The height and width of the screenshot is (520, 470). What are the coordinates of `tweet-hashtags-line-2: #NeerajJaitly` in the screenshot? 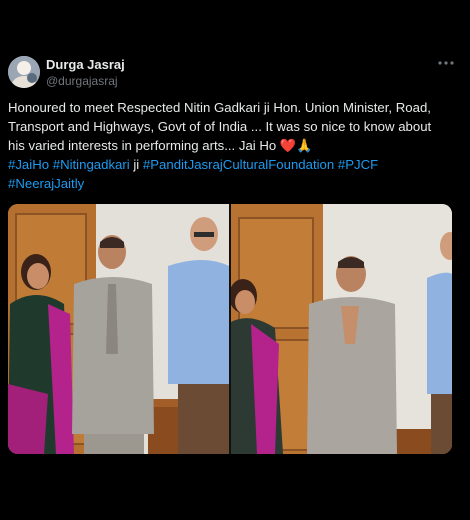 It's located at (233, 183).